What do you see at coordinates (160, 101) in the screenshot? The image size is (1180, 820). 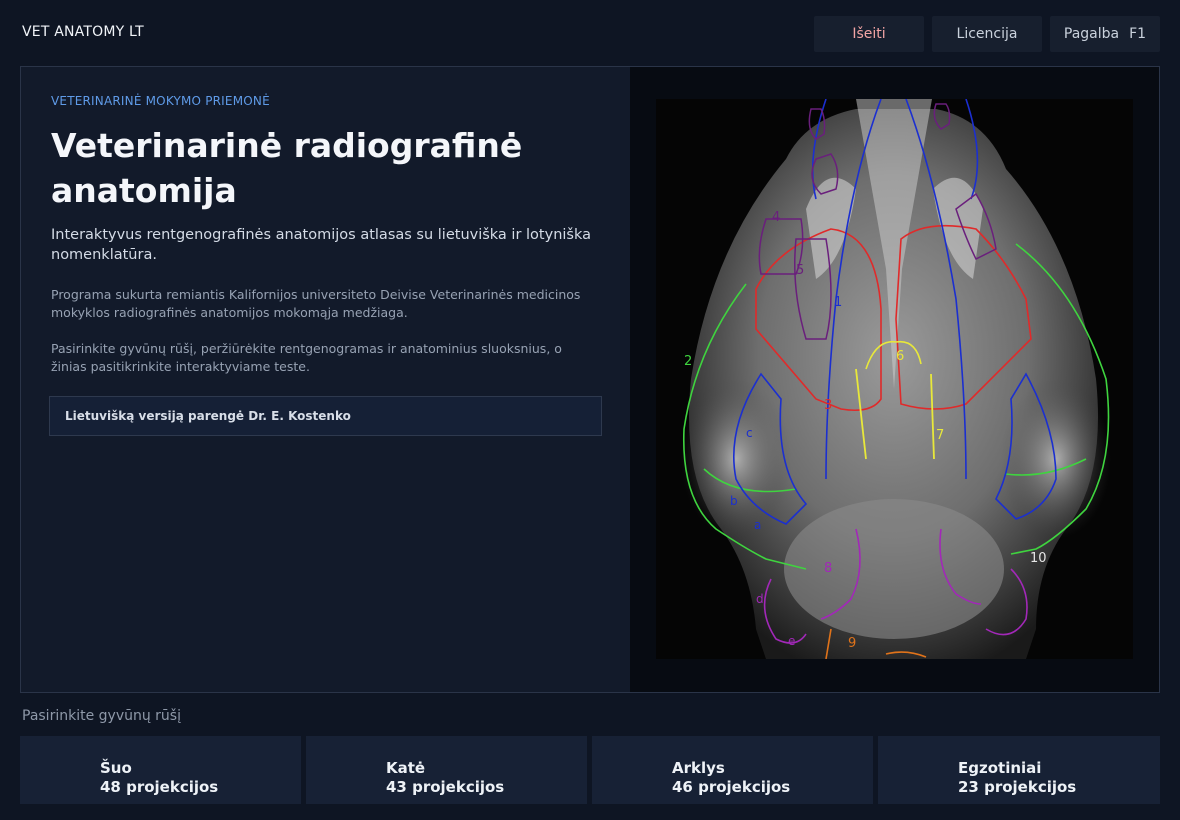 I see `eyebrow-label: VETERINARINĖ MOKYMO PRIEMONĖ` at bounding box center [160, 101].